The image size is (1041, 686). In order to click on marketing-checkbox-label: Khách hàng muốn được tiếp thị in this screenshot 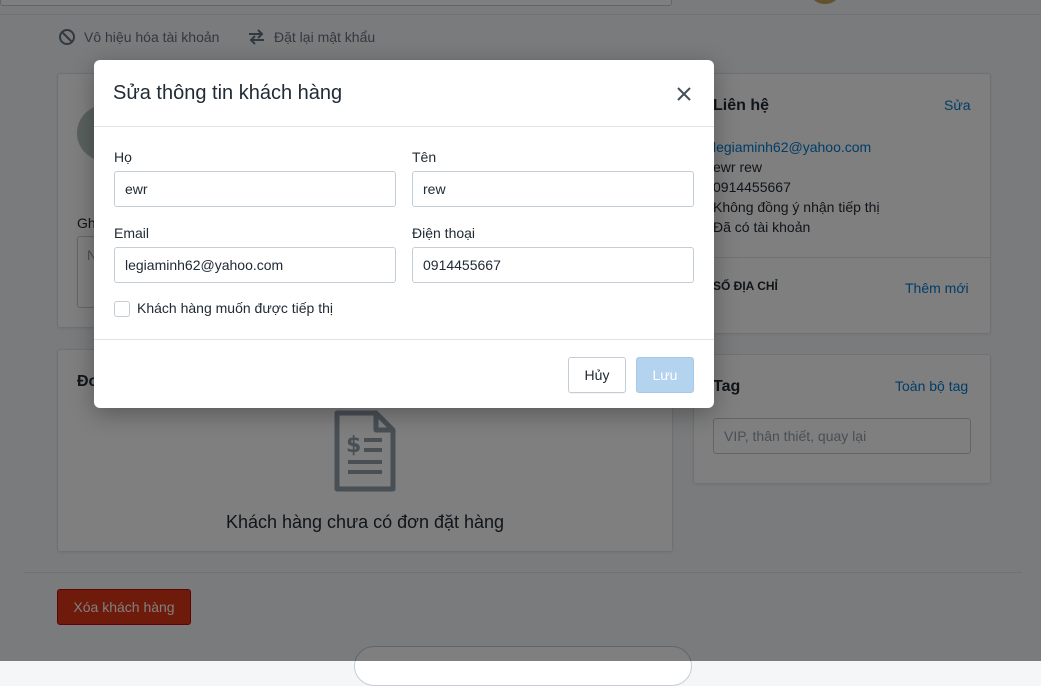, I will do `click(235, 308)`.